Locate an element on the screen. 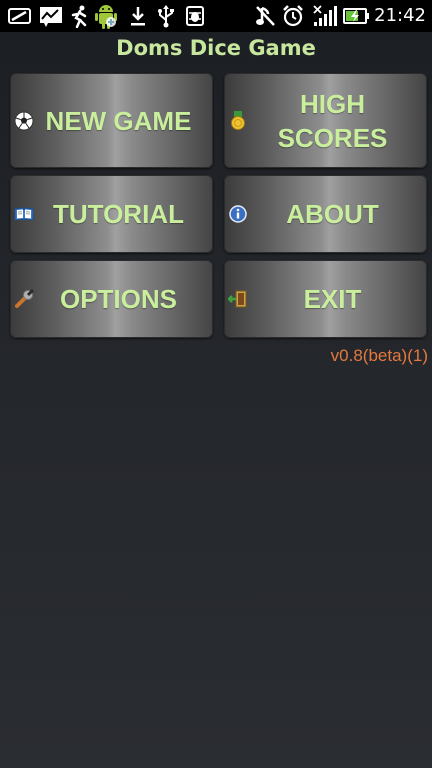 Image resolution: width=432 pixels, height=768 pixels. options-button: OPTIONS is located at coordinates (111, 299).